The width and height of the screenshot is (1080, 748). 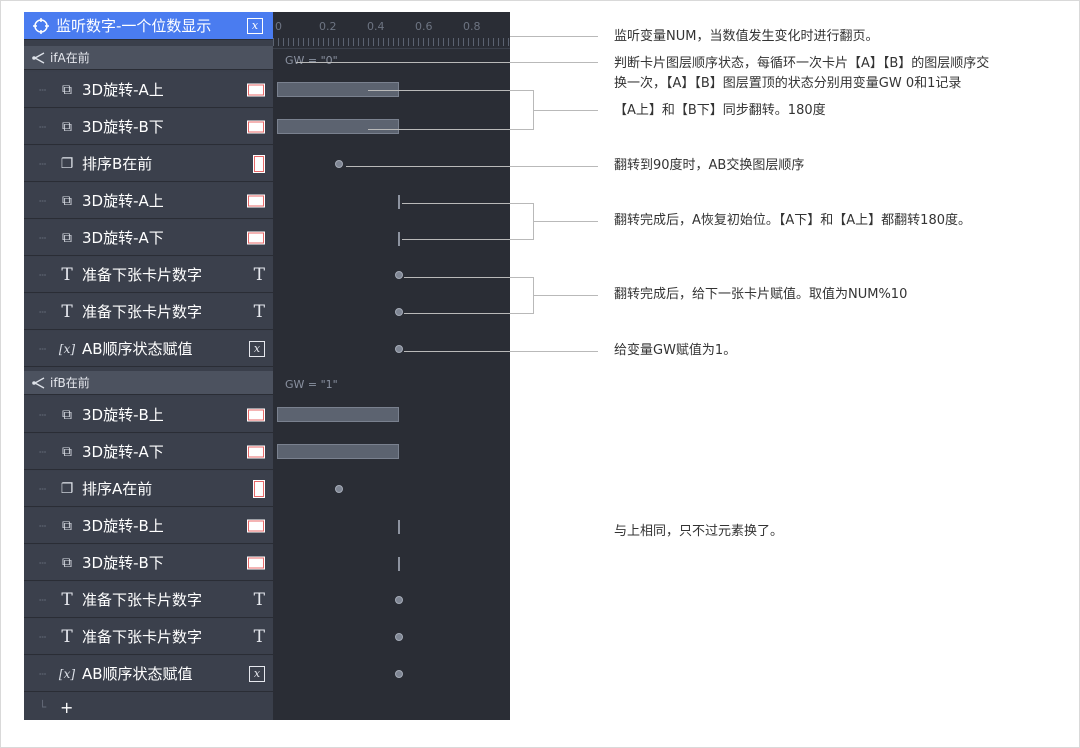 What do you see at coordinates (472, 26) in the screenshot?
I see `ruler-label: 0.8` at bounding box center [472, 26].